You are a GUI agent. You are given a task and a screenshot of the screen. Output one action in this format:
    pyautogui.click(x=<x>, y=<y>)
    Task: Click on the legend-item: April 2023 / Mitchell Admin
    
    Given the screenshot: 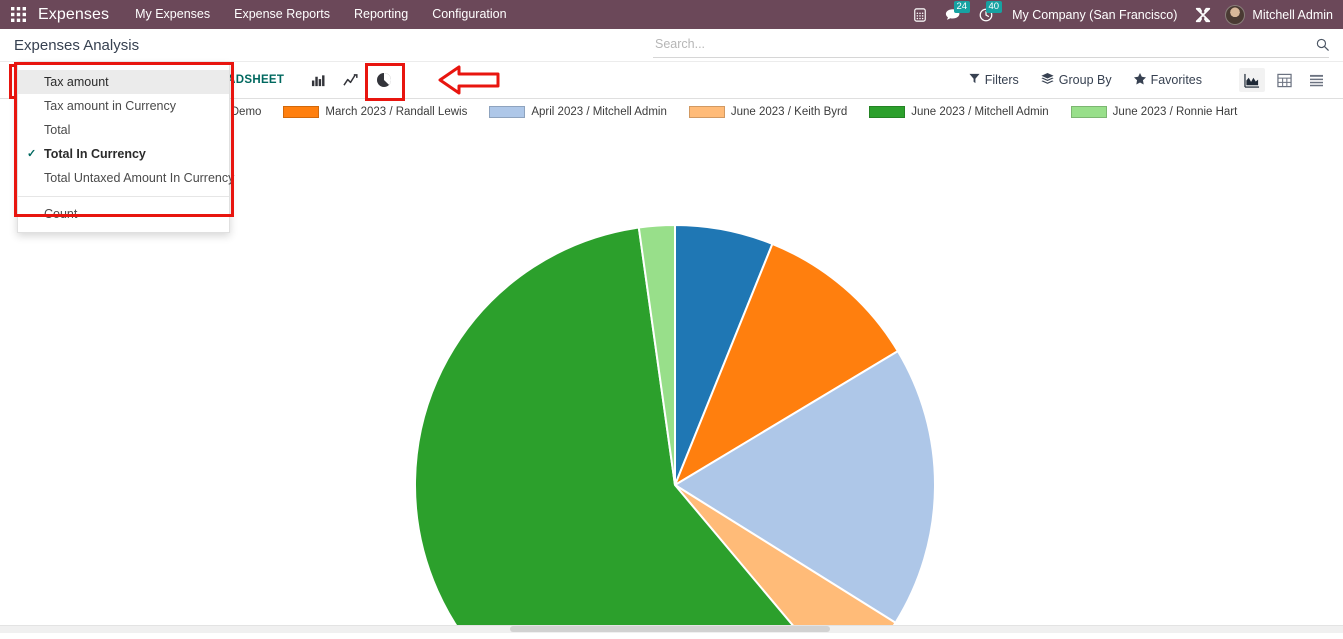 What is the action you would take?
    pyautogui.click(x=578, y=112)
    